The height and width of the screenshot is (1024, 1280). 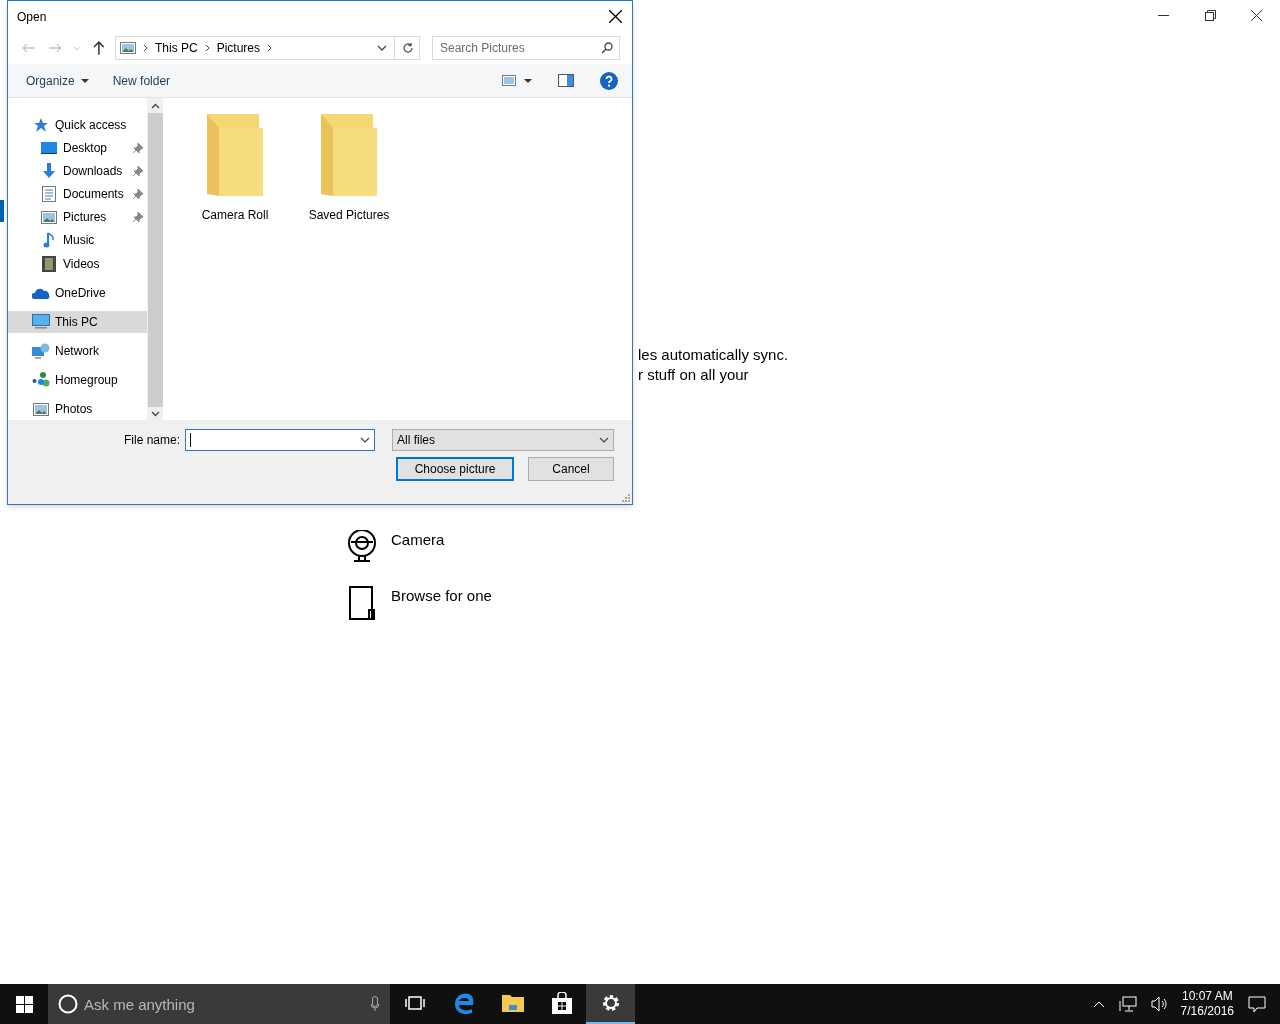 I want to click on download-arrow-icon, so click(x=49, y=170).